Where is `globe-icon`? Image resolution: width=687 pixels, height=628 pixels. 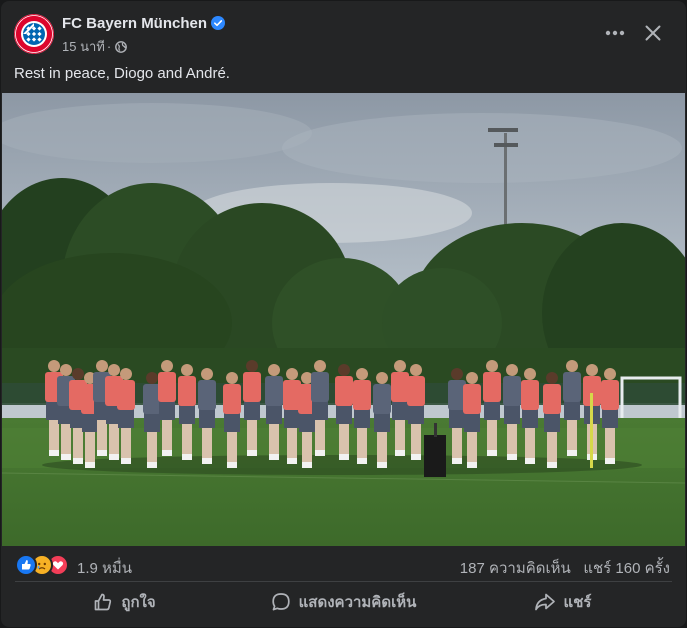
globe-icon is located at coordinates (121, 48).